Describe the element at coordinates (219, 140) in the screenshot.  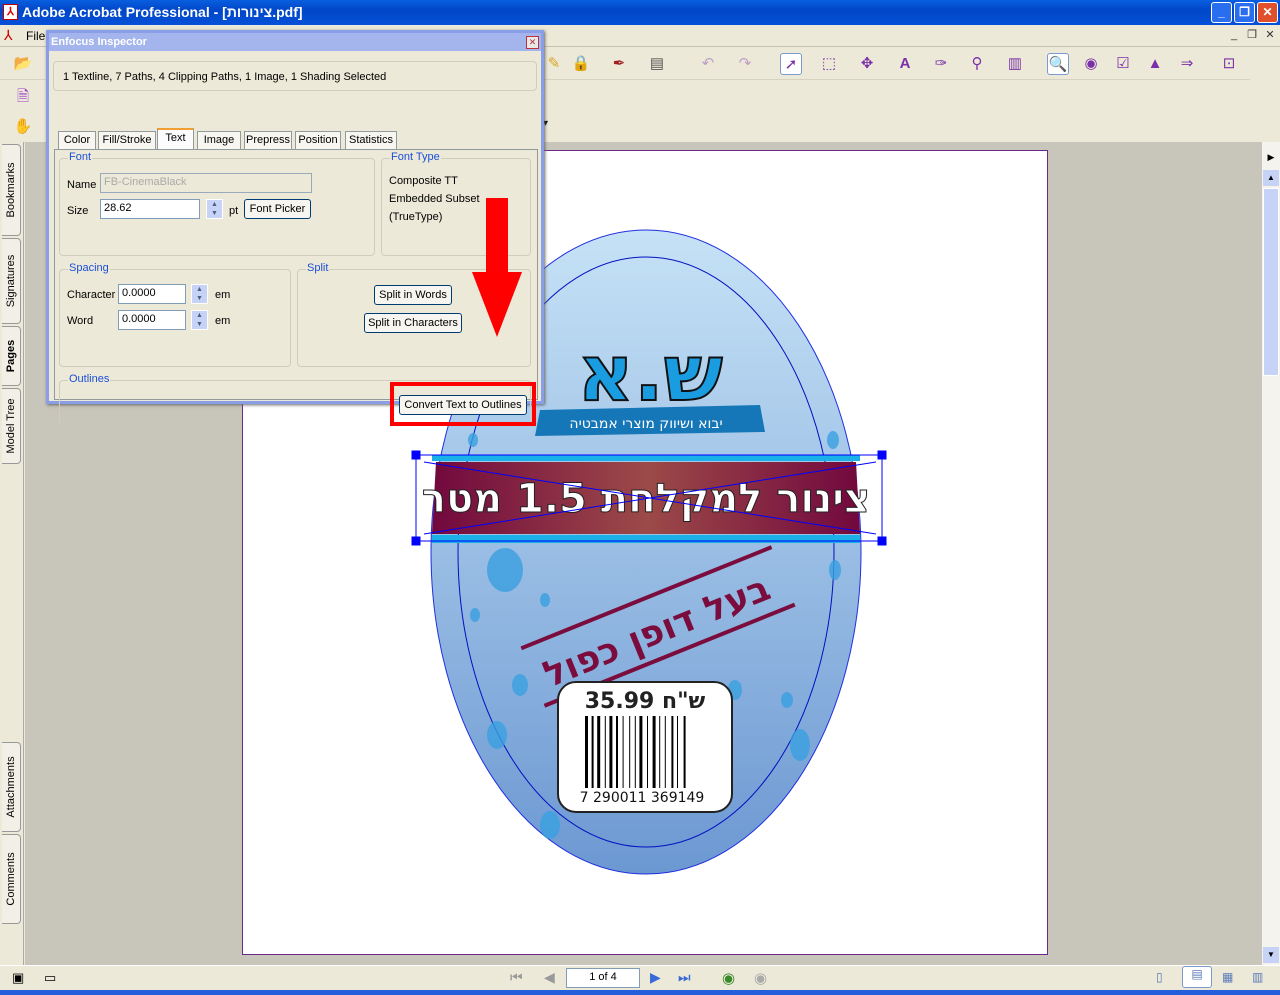
I see `tab-image: Image` at that location.